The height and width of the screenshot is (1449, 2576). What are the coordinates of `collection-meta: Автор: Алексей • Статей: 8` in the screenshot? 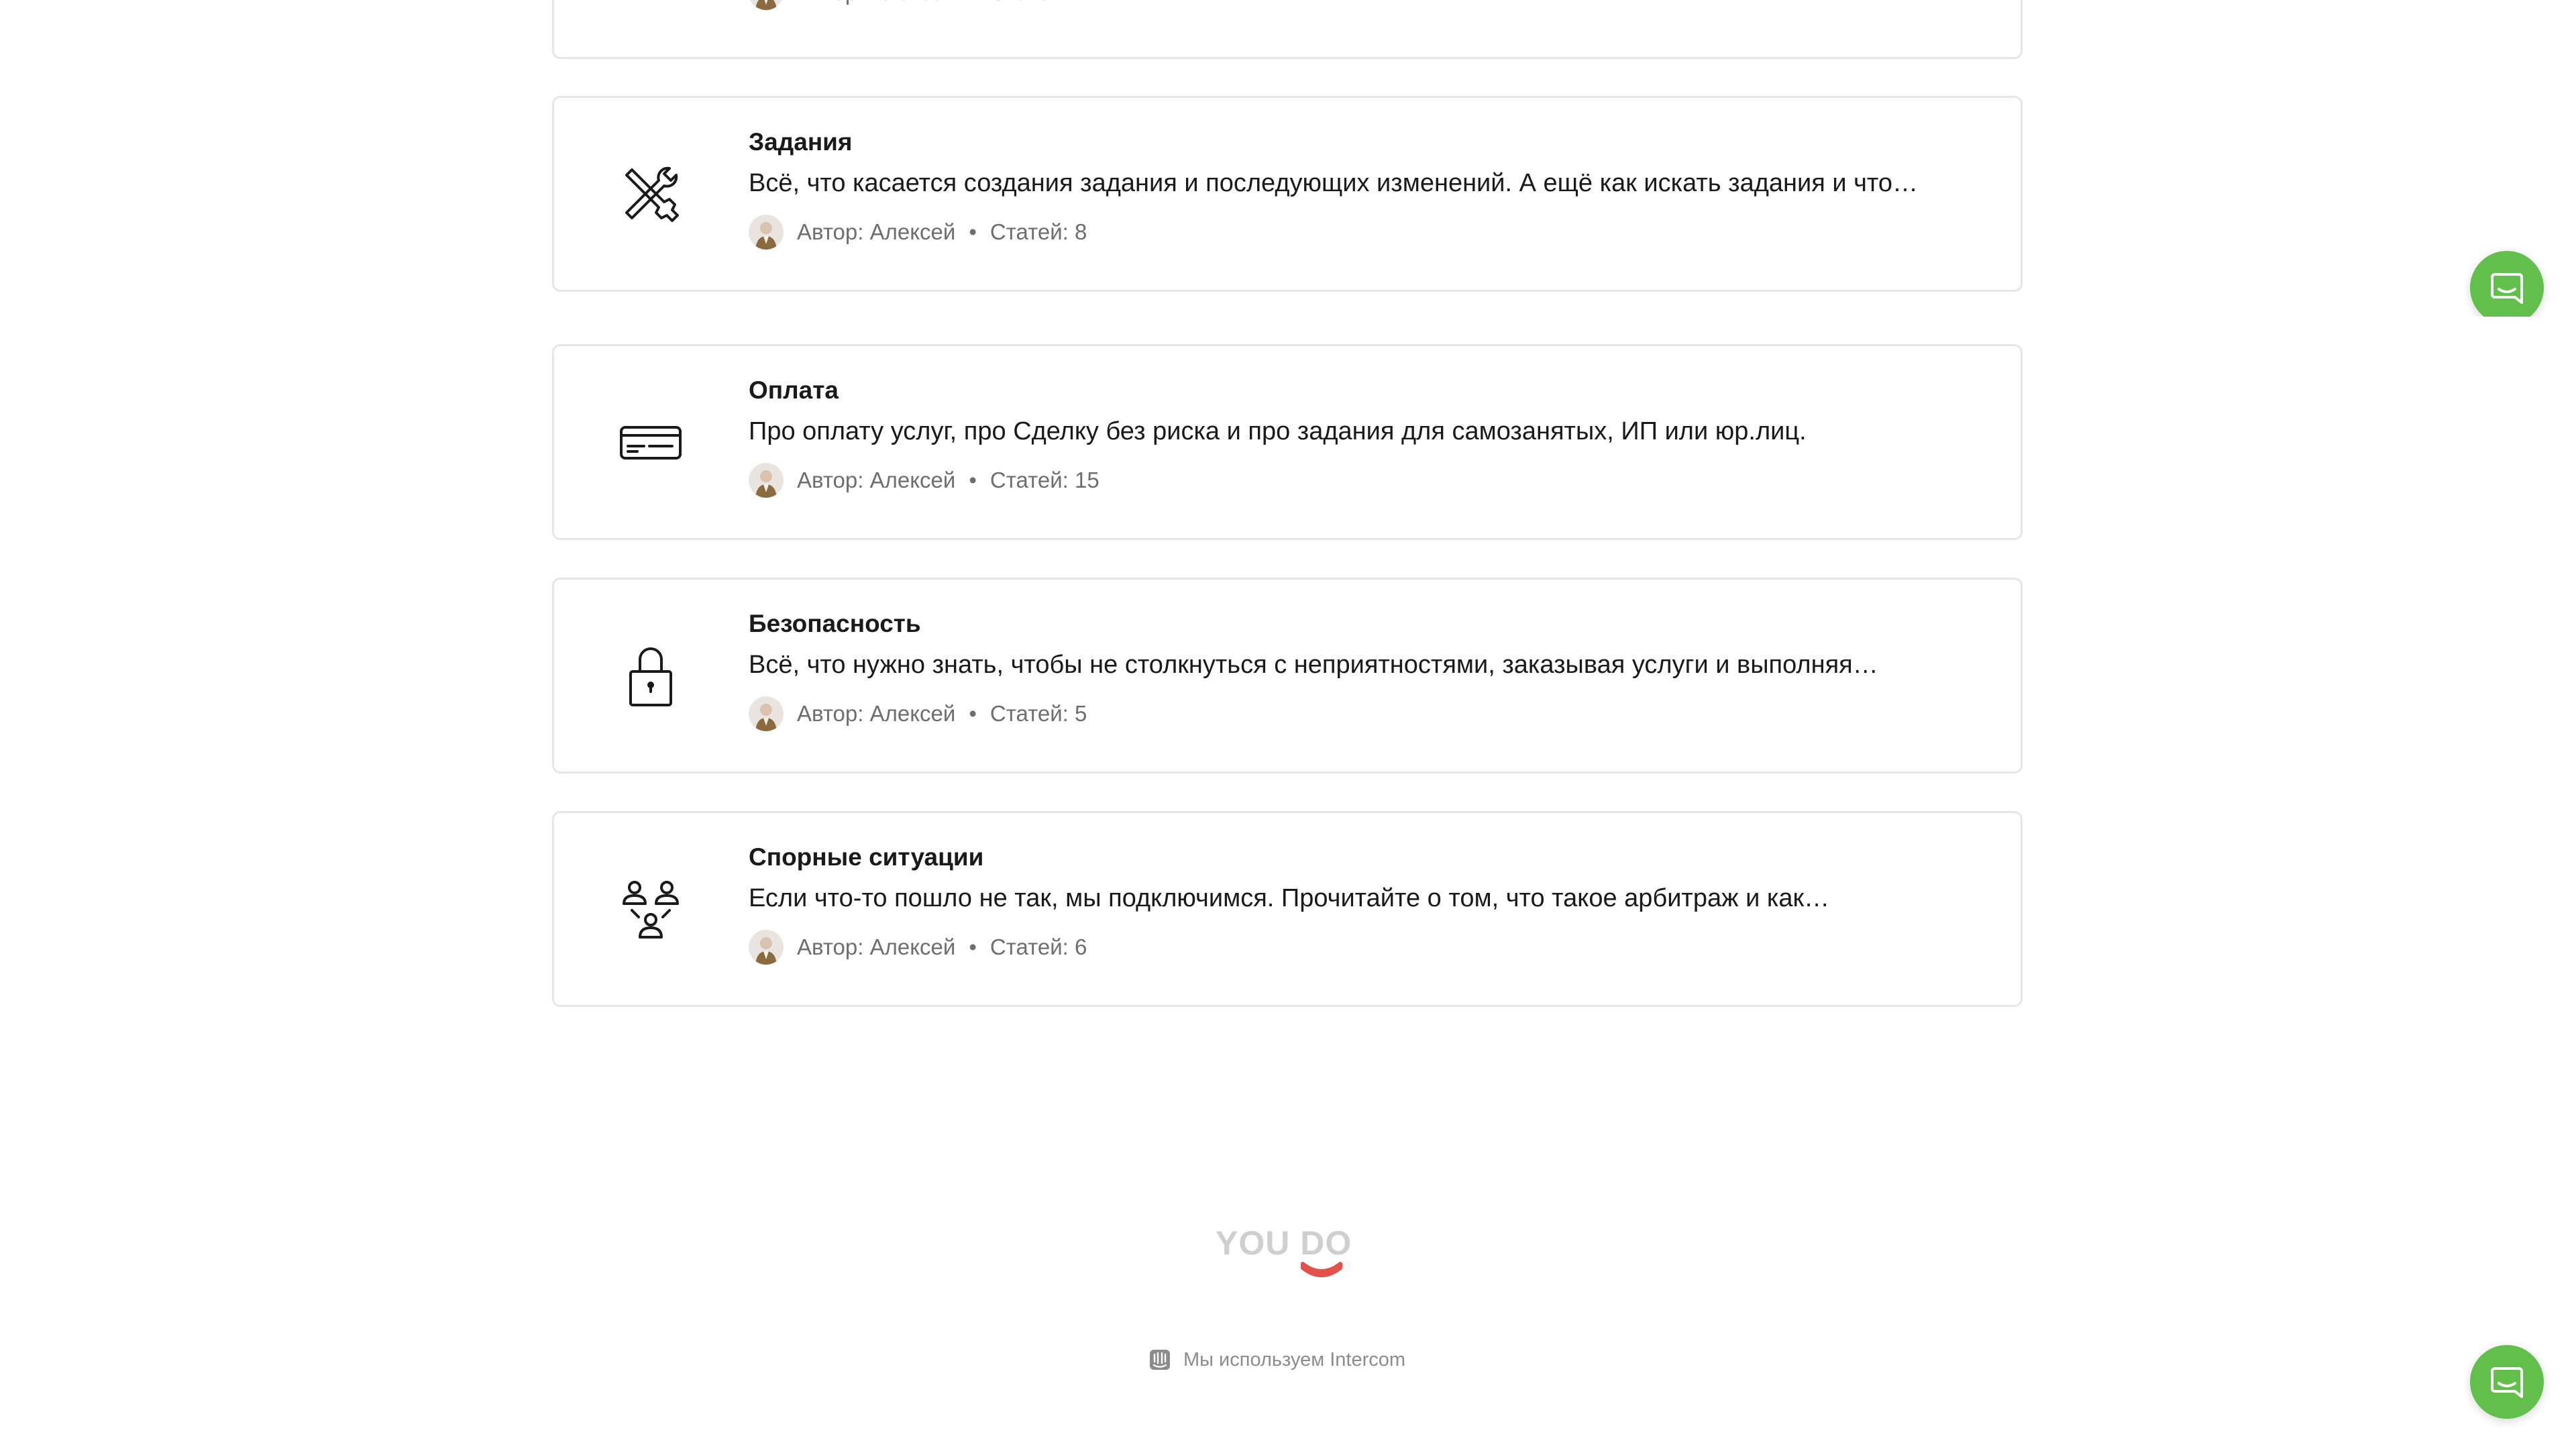 It's located at (1358, 232).